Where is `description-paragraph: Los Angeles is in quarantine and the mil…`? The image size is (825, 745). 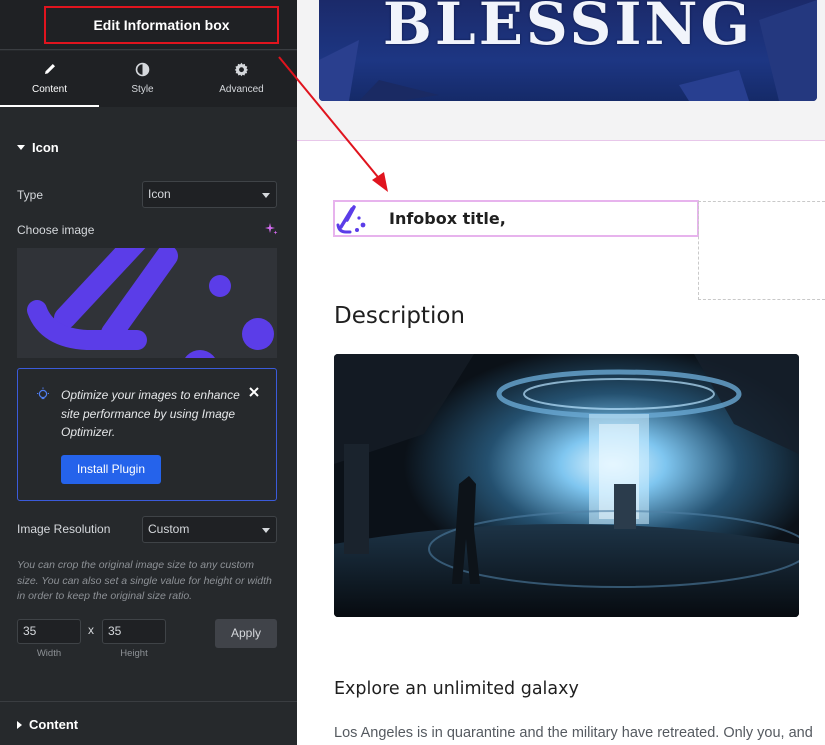
description-paragraph: Los Angeles is in quarantine and the mil… is located at coordinates (573, 733).